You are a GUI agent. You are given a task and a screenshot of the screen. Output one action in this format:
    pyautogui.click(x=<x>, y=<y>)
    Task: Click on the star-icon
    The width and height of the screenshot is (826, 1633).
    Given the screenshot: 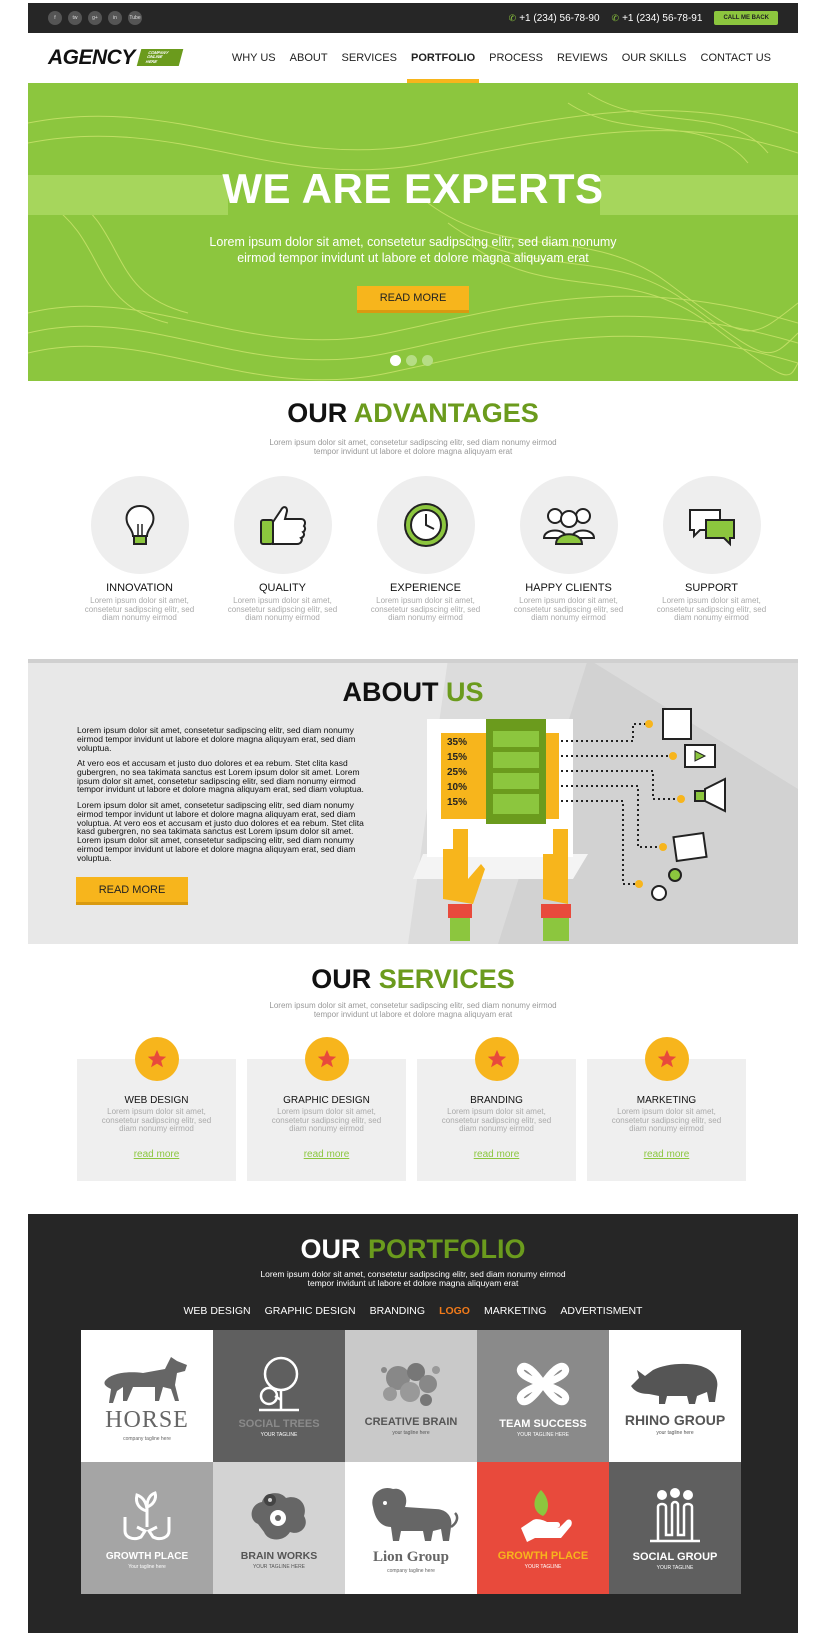 What is the action you would take?
    pyautogui.click(x=157, y=1058)
    